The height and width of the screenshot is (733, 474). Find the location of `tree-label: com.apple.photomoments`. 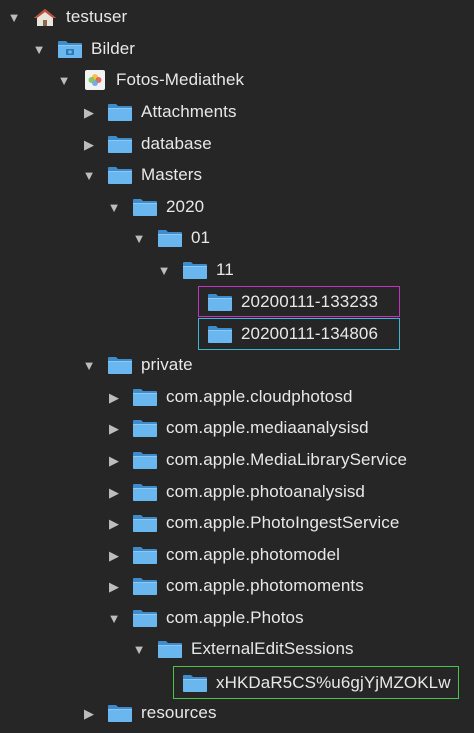

tree-label: com.apple.photomoments is located at coordinates (265, 585).